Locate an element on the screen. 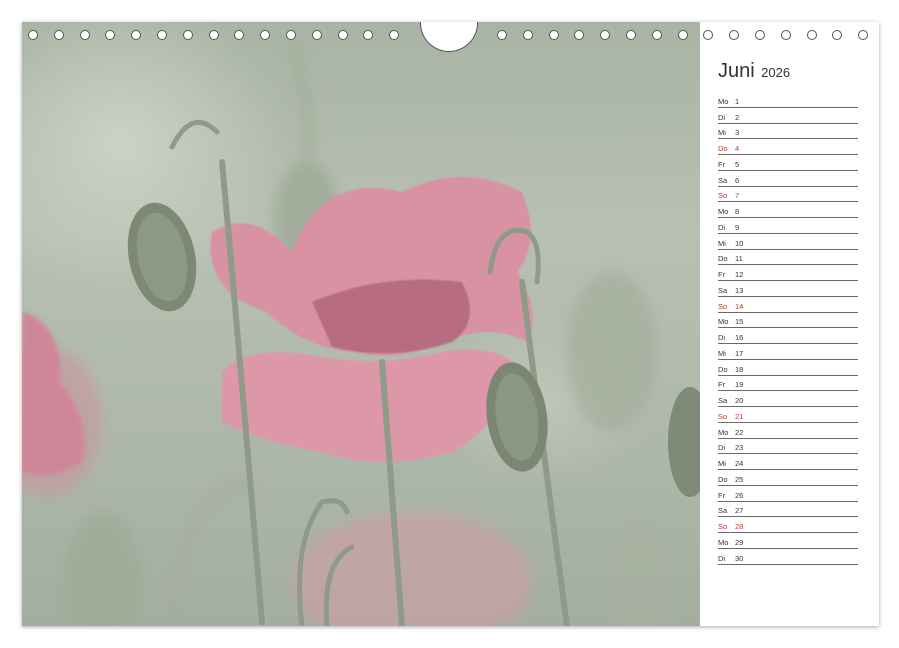 This screenshot has height=648, width=899. day-number: 19 is located at coordinates (739, 385).